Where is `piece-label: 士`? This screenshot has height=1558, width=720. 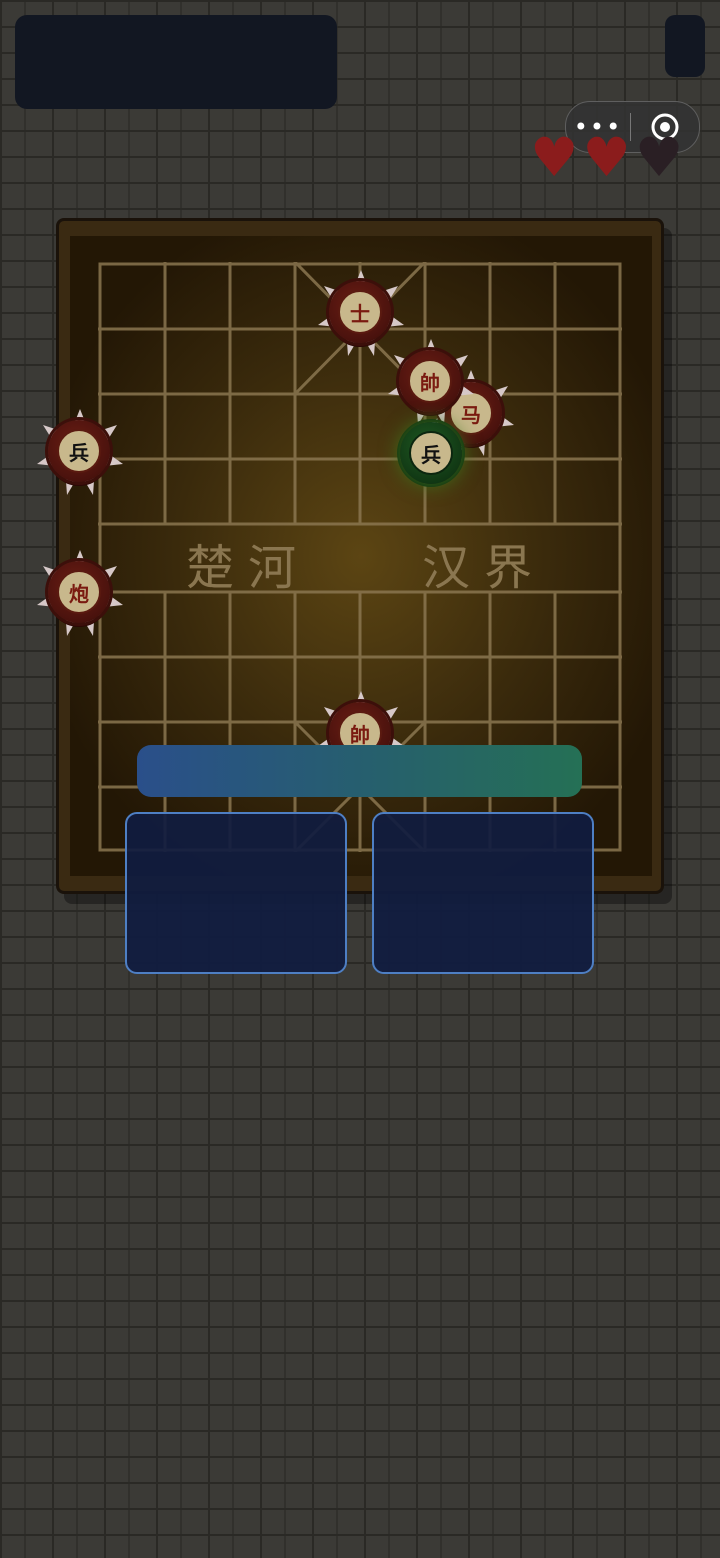 piece-label: 士 is located at coordinates (360, 312).